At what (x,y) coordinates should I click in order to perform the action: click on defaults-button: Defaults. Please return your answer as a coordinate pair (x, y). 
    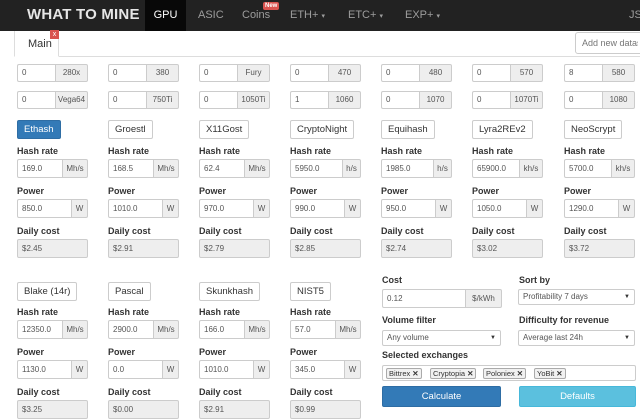
    Looking at the image, I should click on (577, 396).